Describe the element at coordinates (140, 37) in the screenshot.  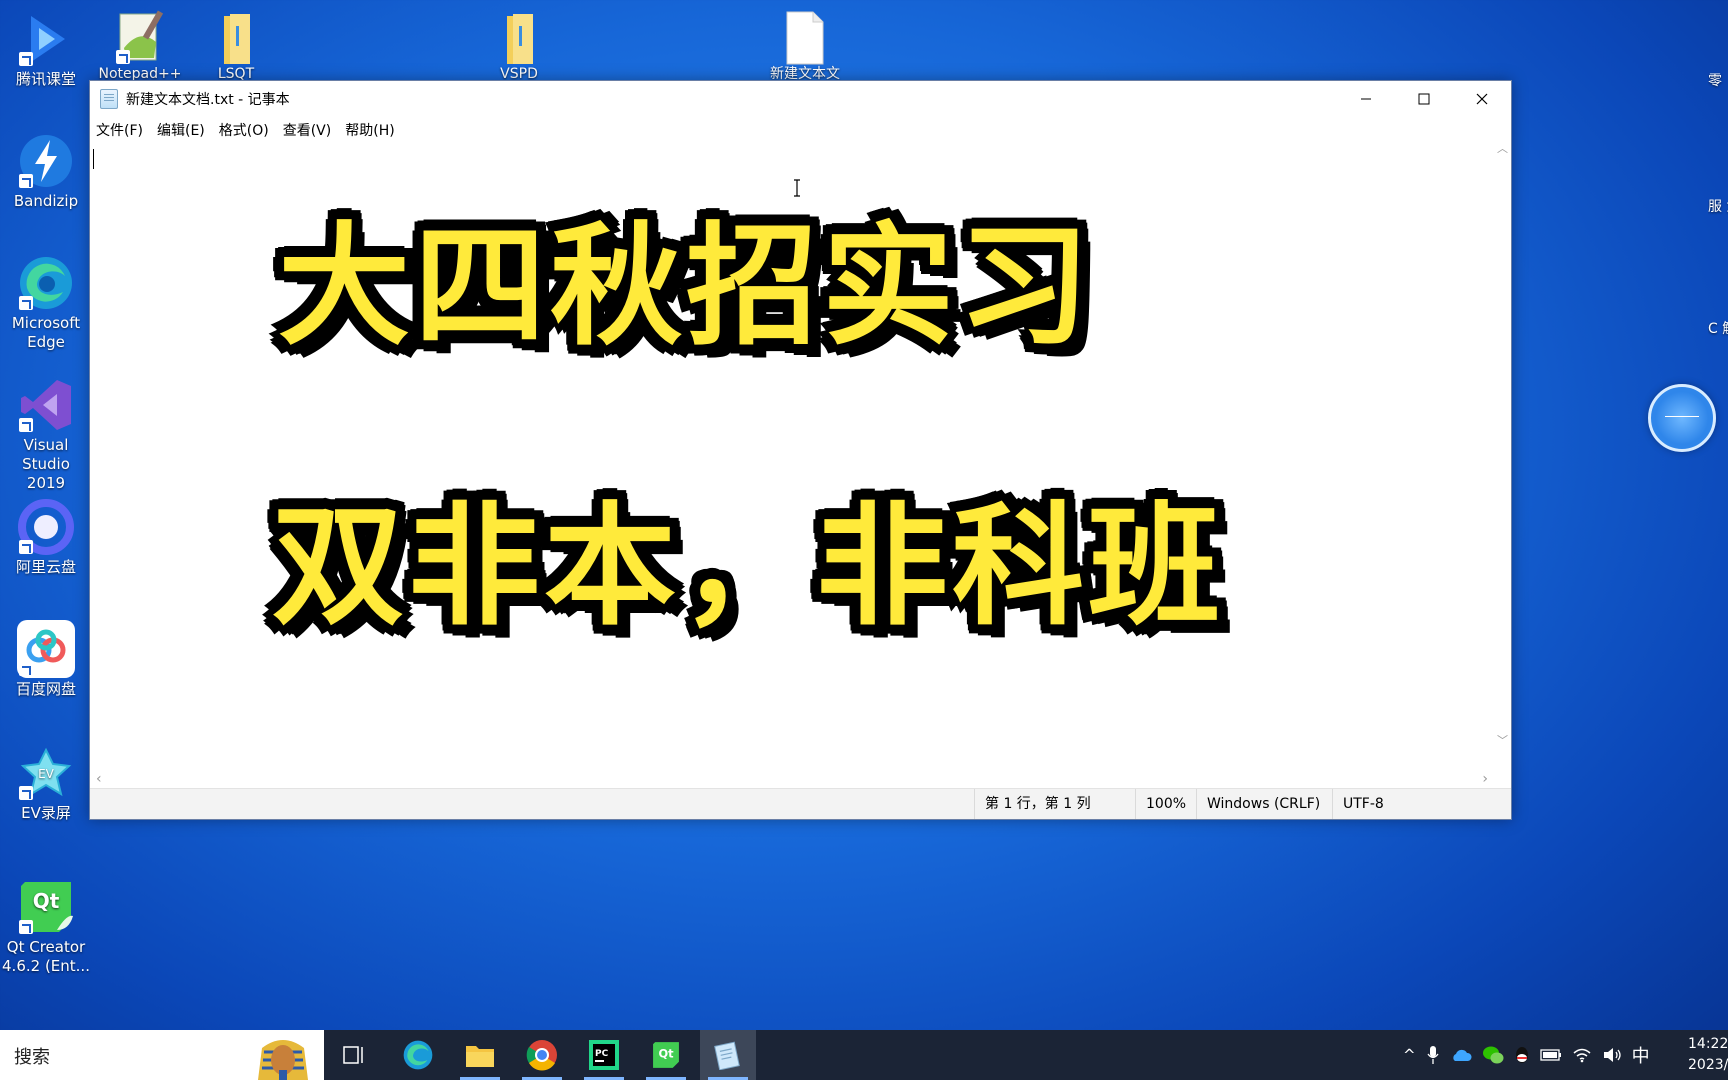
I see `notepadpp-icon` at that location.